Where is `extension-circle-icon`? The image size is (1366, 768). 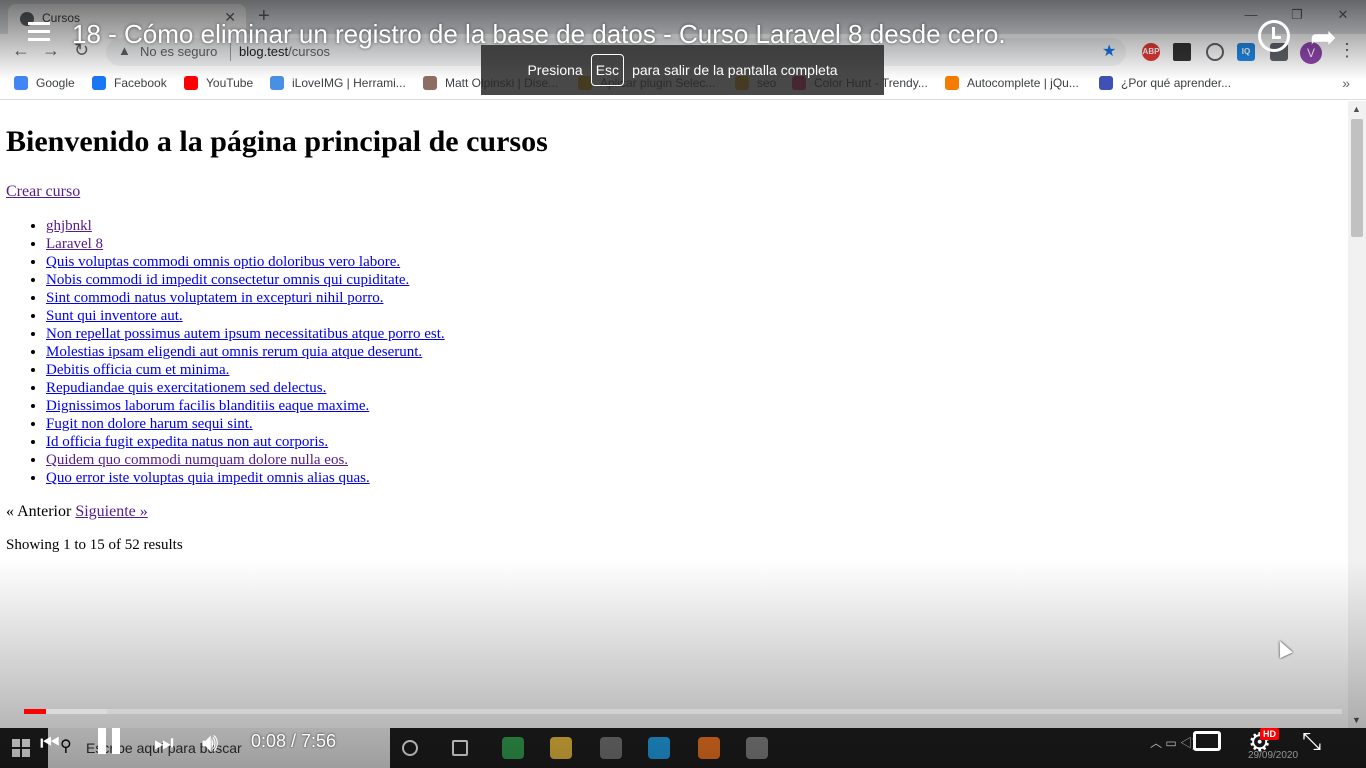
extension-circle-icon is located at coordinates (1215, 52).